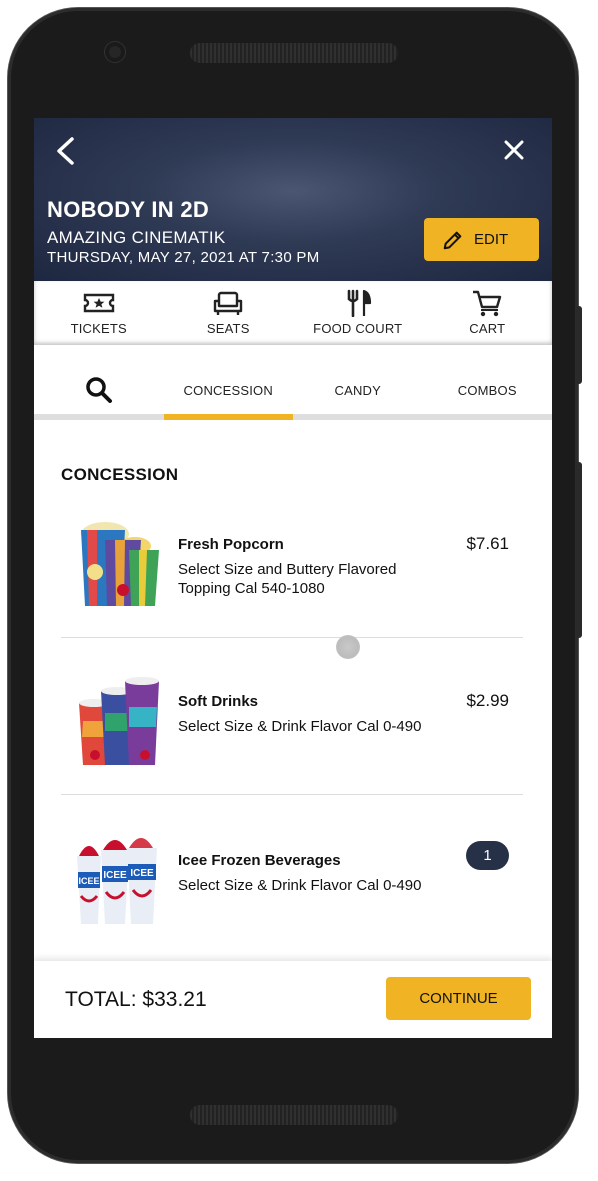 This screenshot has height=1181, width=598. Describe the element at coordinates (228, 390) in the screenshot. I see `tab-concession: CONCESSION` at that location.